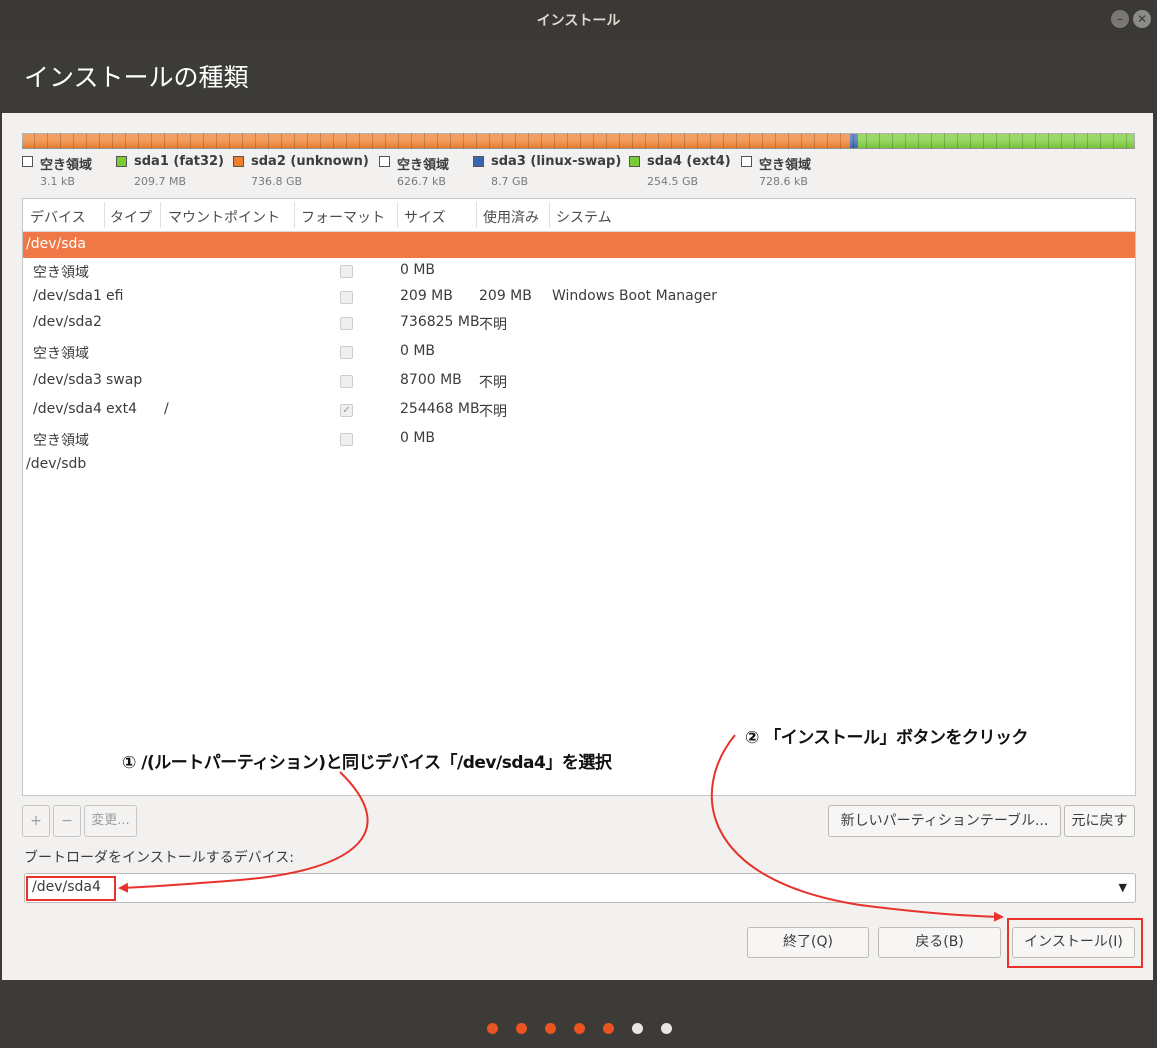 This screenshot has width=1157, height=1048. What do you see at coordinates (346, 410) in the screenshot?
I see `format-checkbox-checked: ✓` at bounding box center [346, 410].